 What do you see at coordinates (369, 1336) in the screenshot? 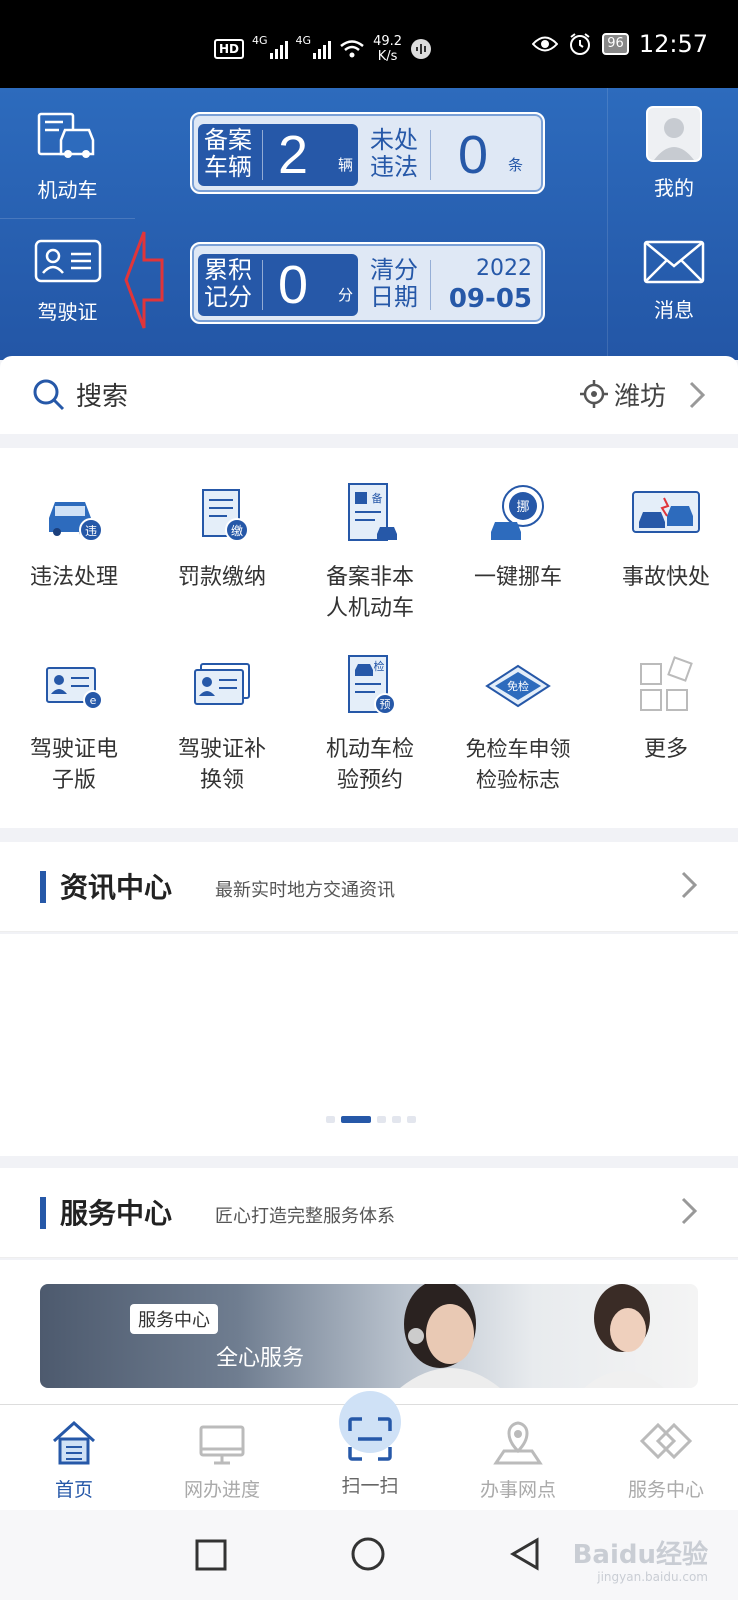
I see `service-banner: 服务中心 全心服务` at bounding box center [369, 1336].